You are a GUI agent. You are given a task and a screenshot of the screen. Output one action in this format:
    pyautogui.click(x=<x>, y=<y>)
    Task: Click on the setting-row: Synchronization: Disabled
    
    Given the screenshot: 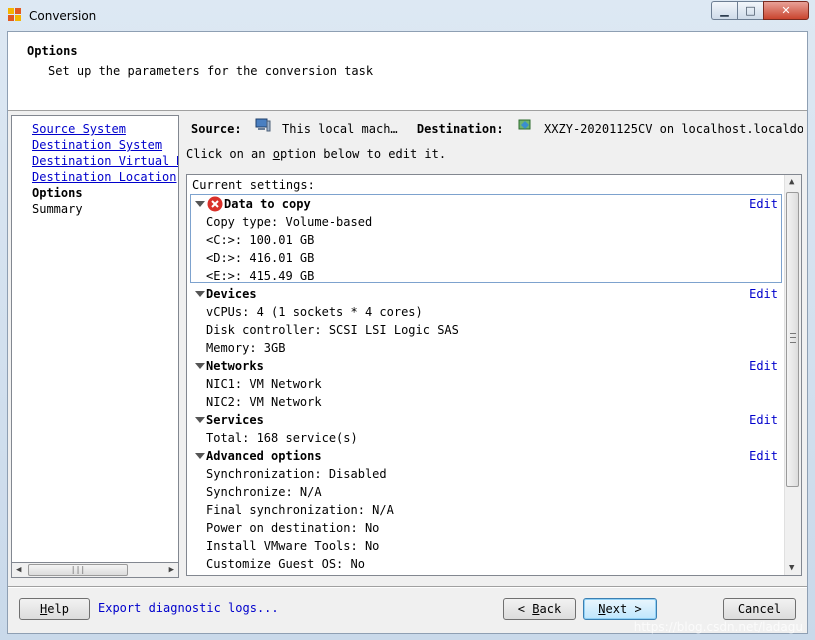 What is the action you would take?
    pyautogui.click(x=296, y=474)
    